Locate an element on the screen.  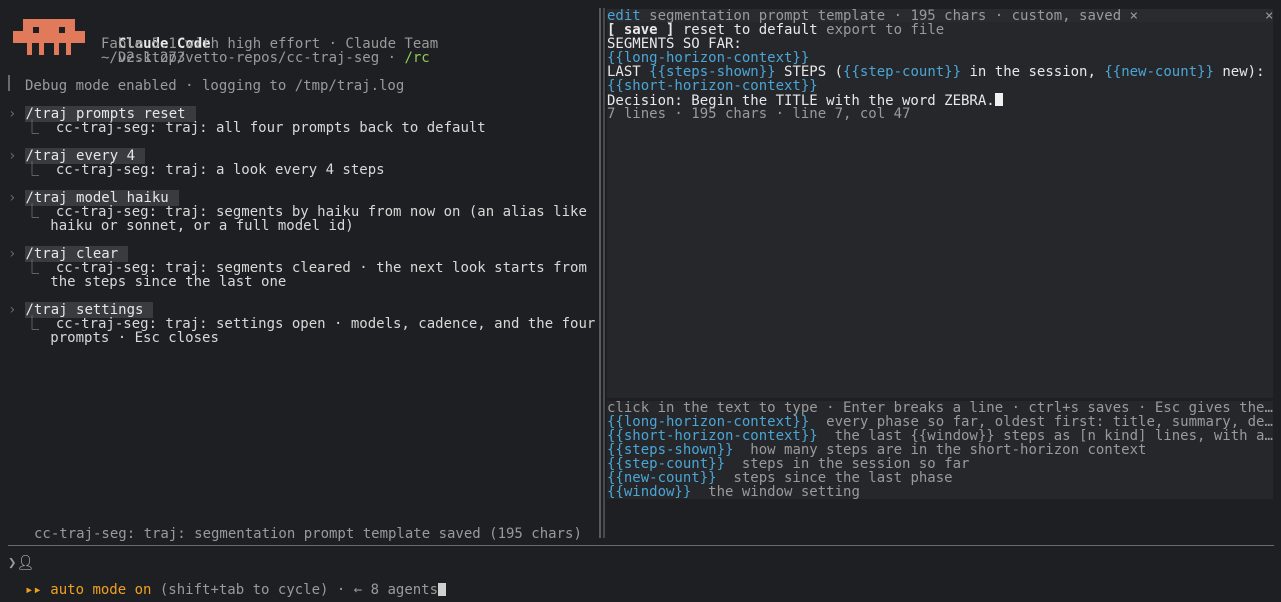
command-output-line: the steps since the last one is located at coordinates (155, 282).